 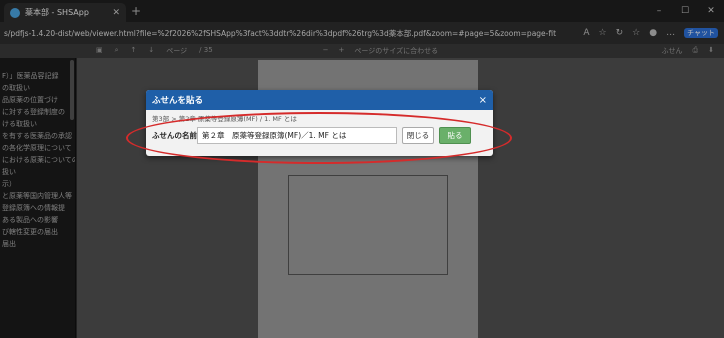 What do you see at coordinates (483, 100) in the screenshot?
I see `close-icon: ×` at bounding box center [483, 100].